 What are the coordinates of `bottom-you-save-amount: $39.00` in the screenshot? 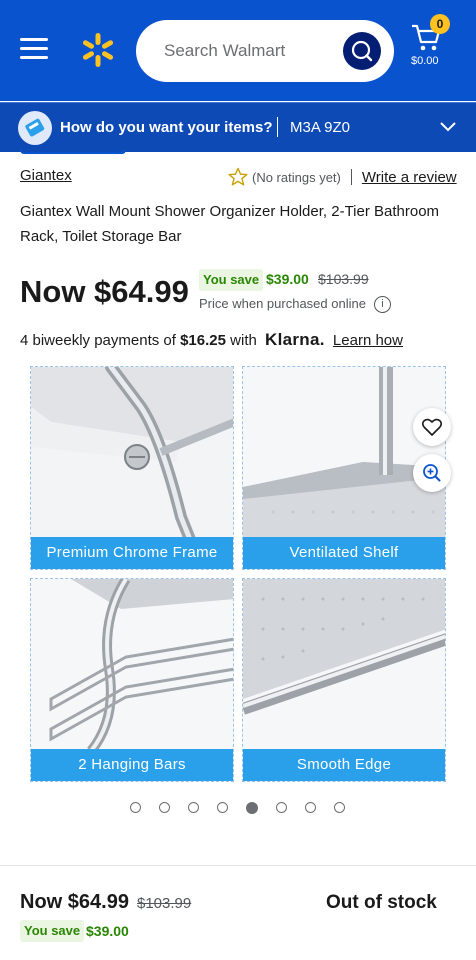 It's located at (107, 931).